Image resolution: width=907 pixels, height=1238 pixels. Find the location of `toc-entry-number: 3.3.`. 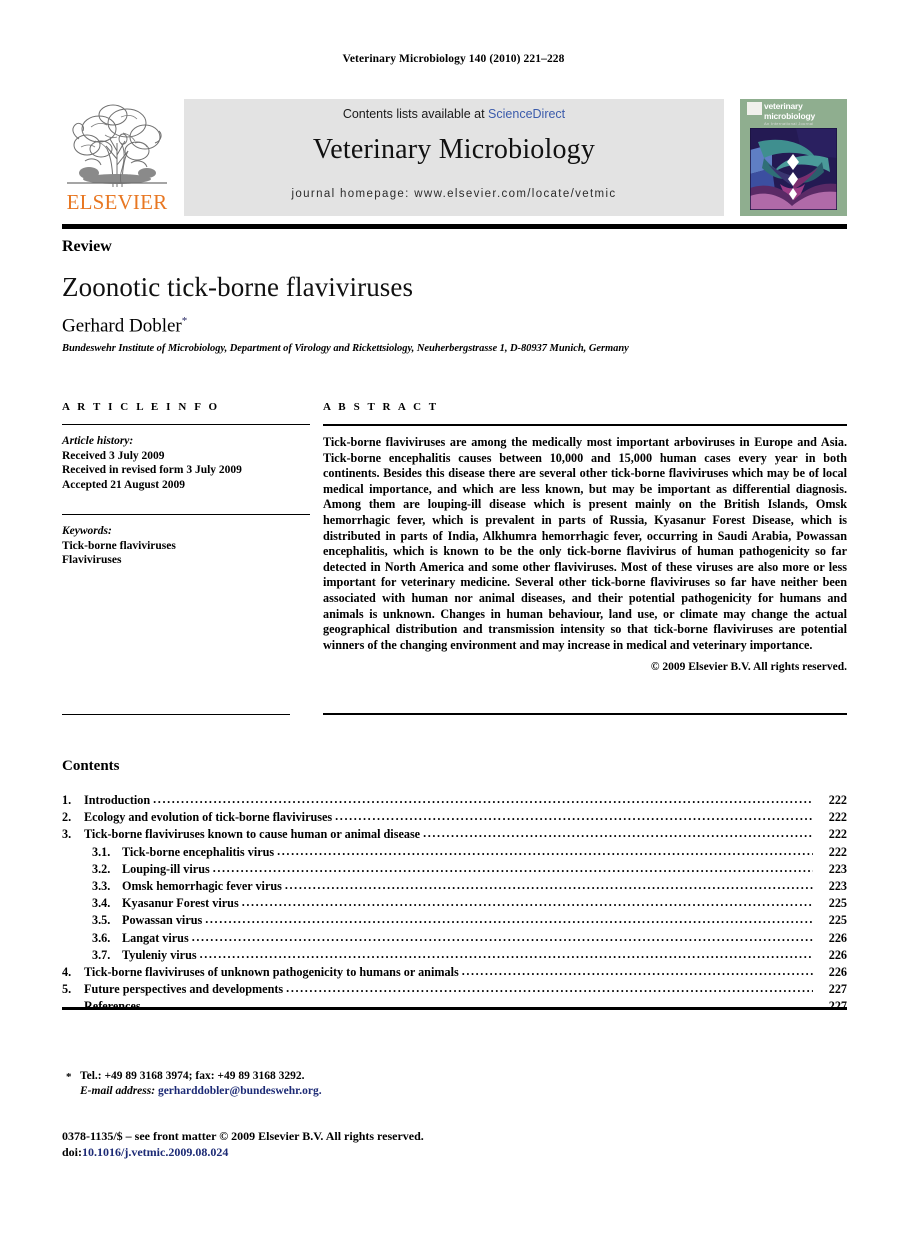

toc-entry-number: 3.3. is located at coordinates (101, 885).